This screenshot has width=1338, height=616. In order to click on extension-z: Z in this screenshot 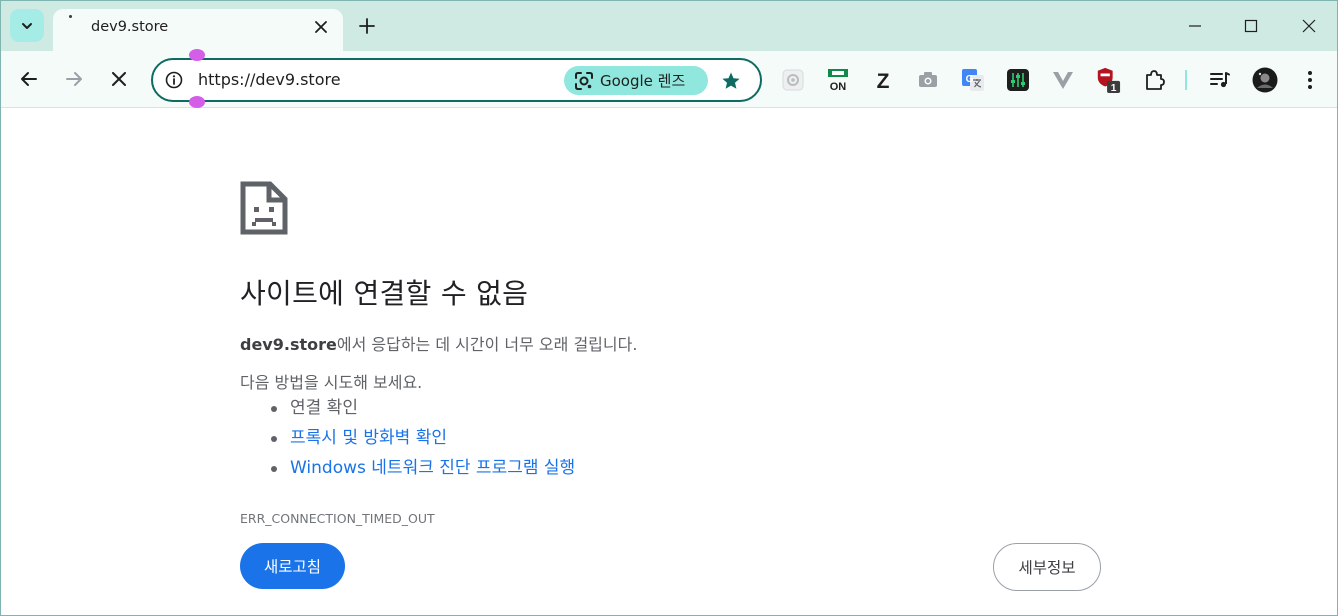, I will do `click(883, 80)`.